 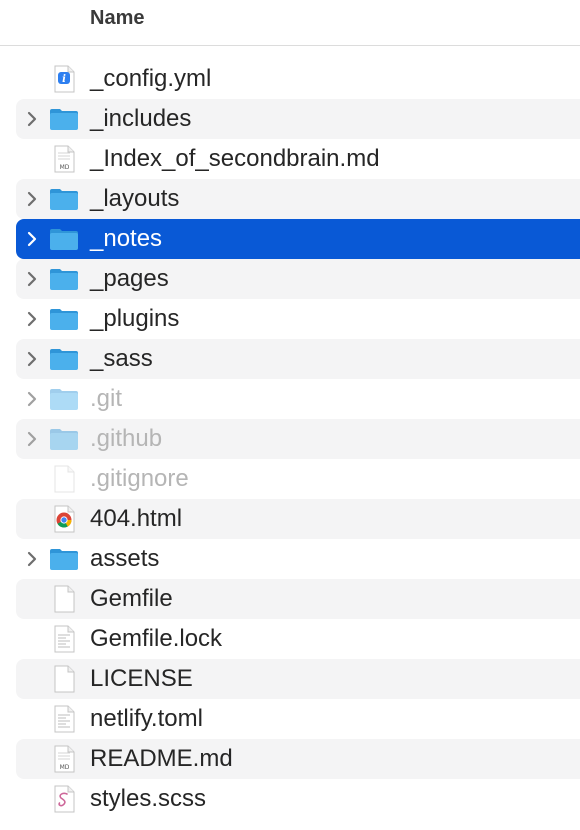 I want to click on file-name: Gemfile, so click(x=131, y=598).